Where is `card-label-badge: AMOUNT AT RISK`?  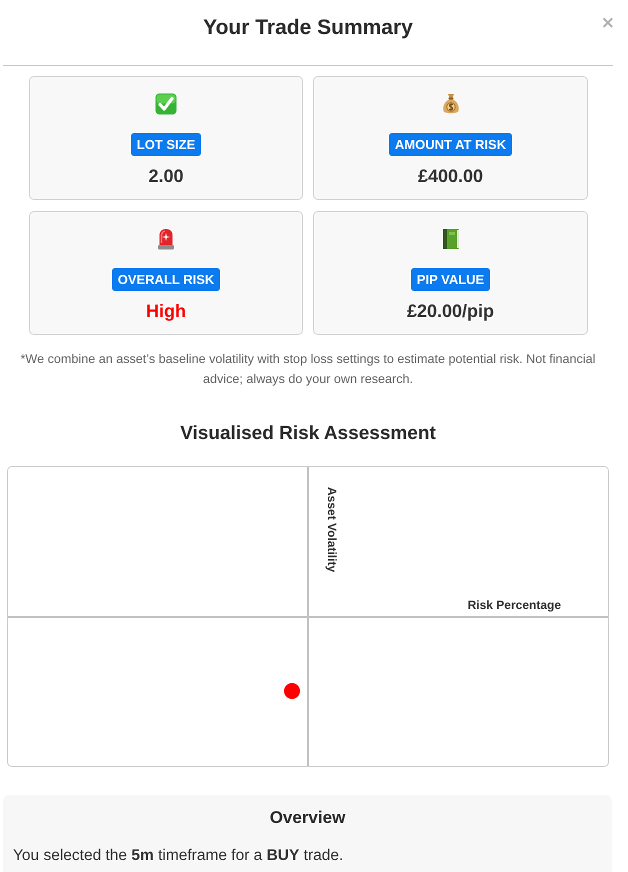
card-label-badge: AMOUNT AT RISK is located at coordinates (450, 144).